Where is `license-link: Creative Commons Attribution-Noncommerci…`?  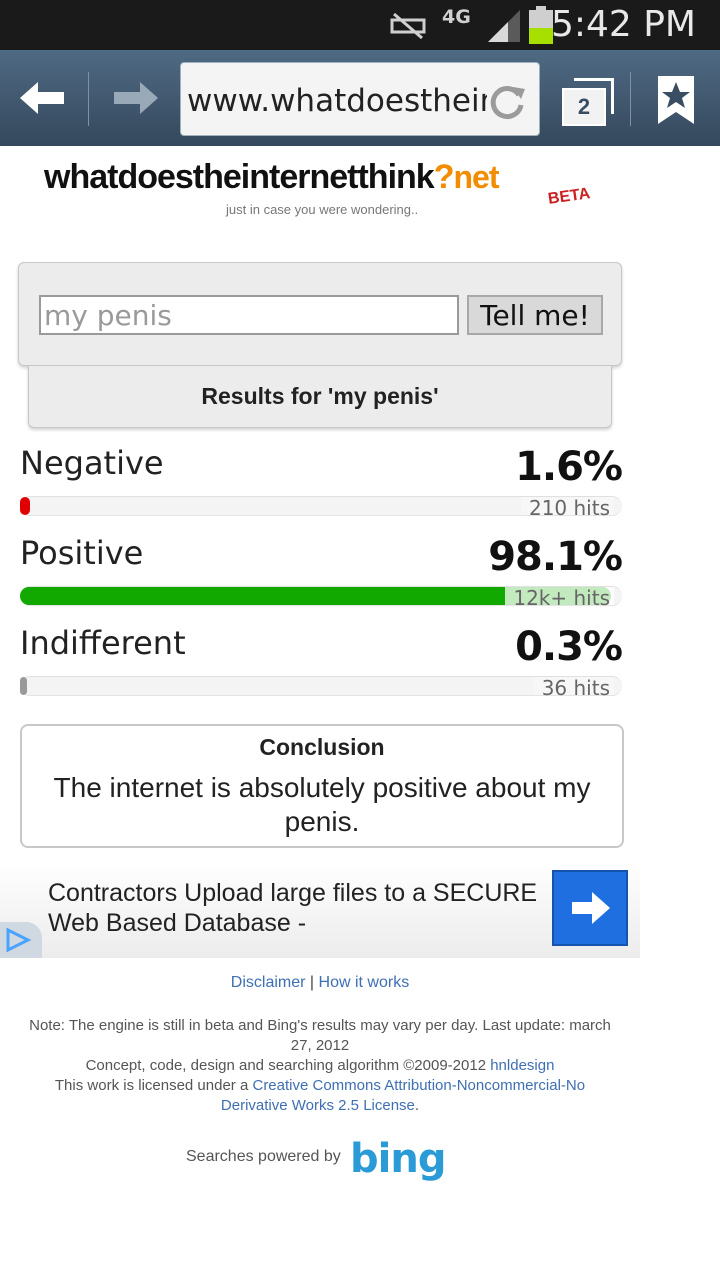 license-link: Creative Commons Attribution-Noncommerci… is located at coordinates (403, 1095).